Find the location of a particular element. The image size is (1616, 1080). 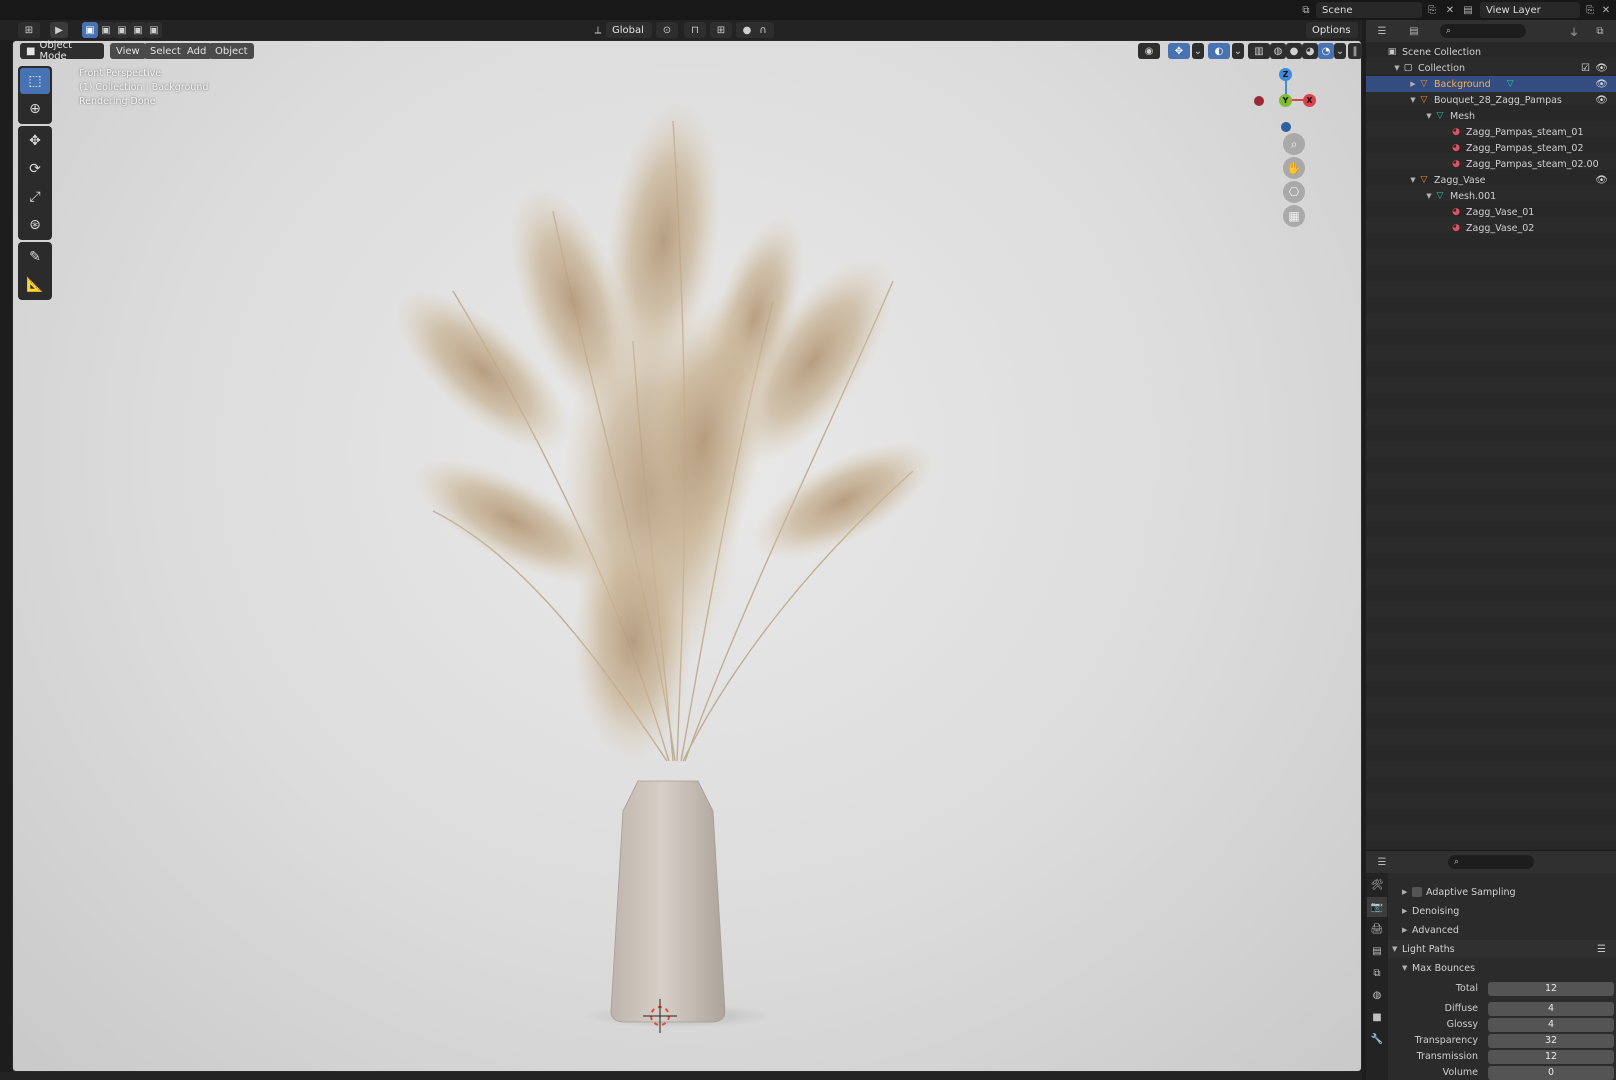

gizmo-neg-x-axis is located at coordinates (1259, 101).